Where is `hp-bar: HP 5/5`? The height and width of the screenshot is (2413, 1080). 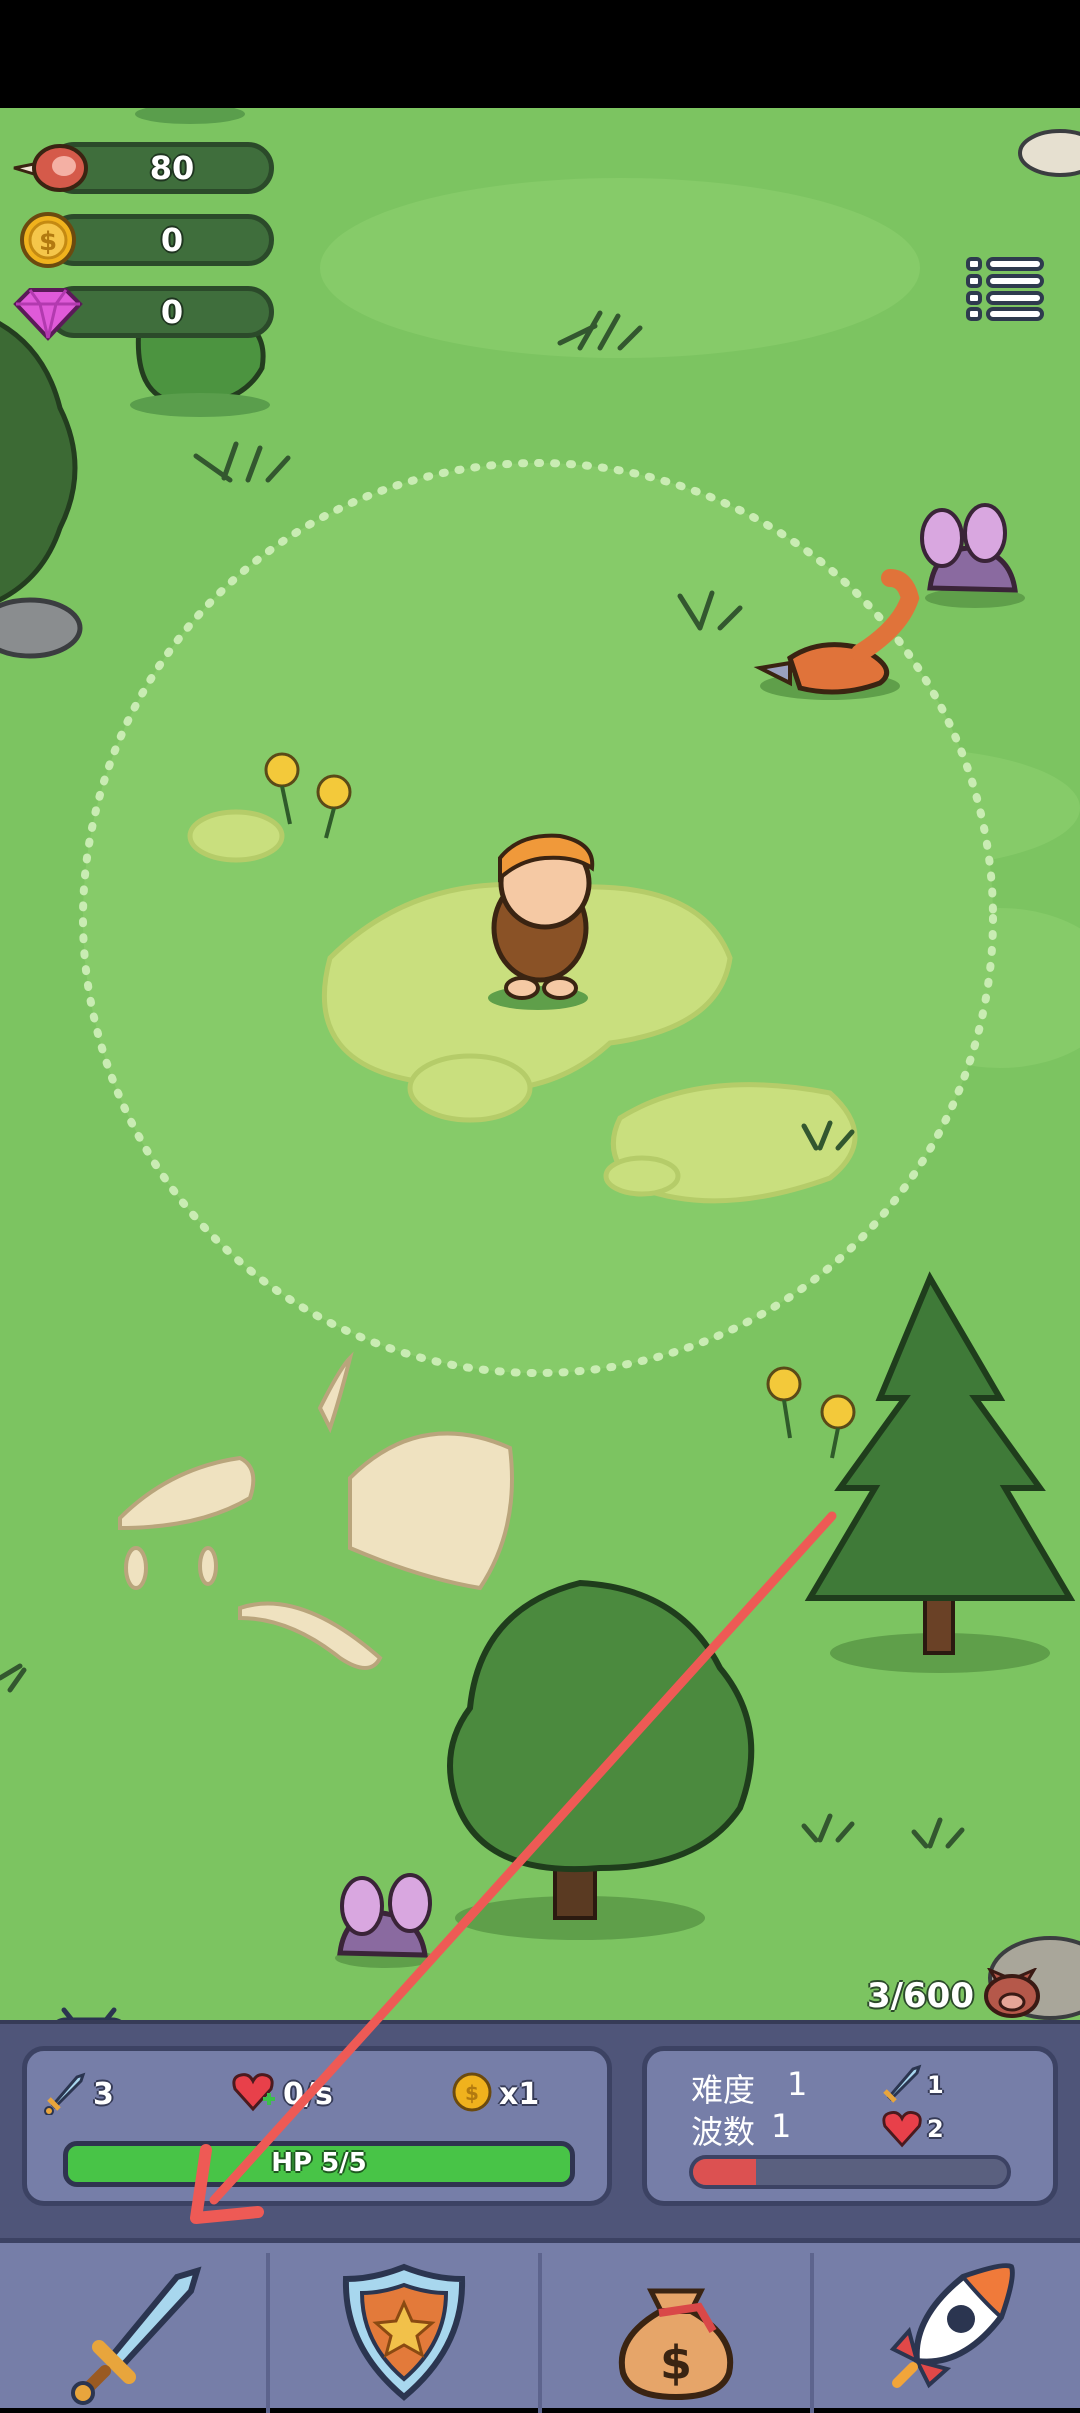 hp-bar: HP 5/5 is located at coordinates (319, 2164).